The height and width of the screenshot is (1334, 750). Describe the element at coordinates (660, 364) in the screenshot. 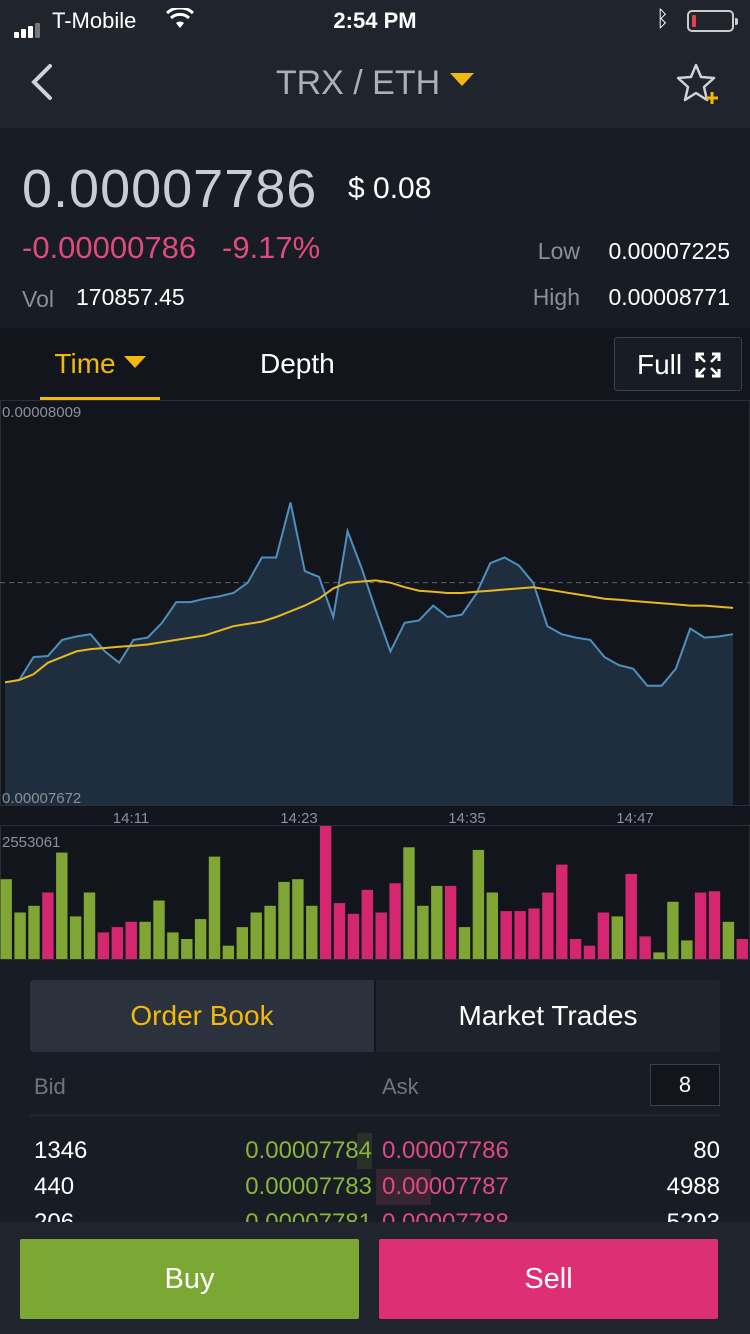

I see `fullscreen-label: Full` at that location.